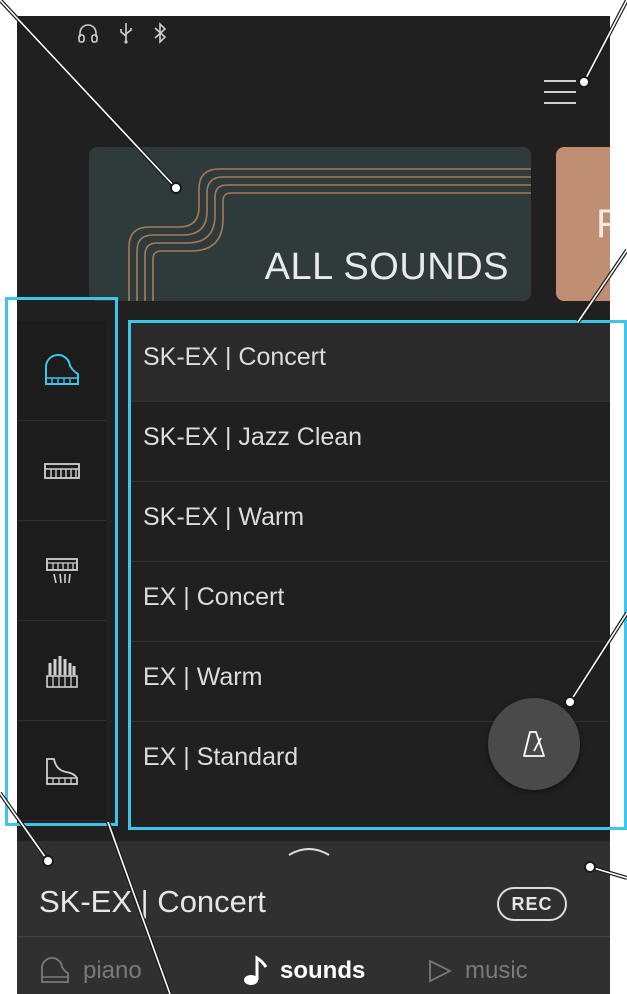 The image size is (627, 994). What do you see at coordinates (256, 970) in the screenshot?
I see `music-note-icon` at bounding box center [256, 970].